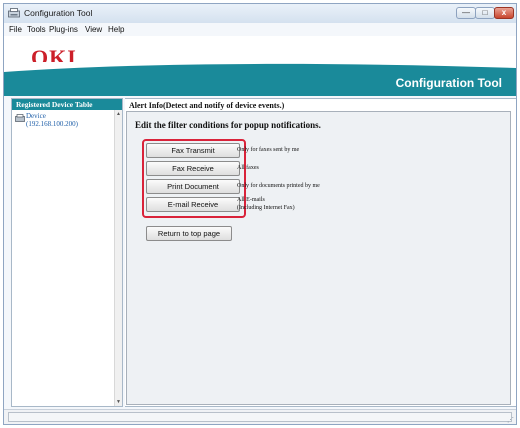 The image size is (520, 428). Describe the element at coordinates (15, 29) in the screenshot. I see `menu-file: File` at that location.